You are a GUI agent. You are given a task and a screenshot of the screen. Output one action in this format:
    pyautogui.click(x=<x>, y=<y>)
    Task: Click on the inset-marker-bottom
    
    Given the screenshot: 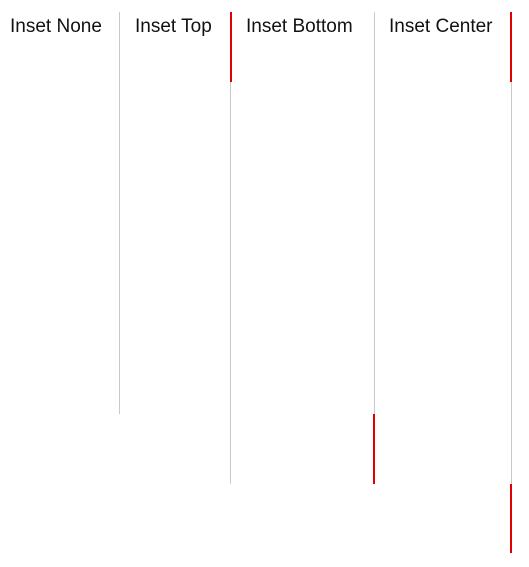 What is the action you would take?
    pyautogui.click(x=374, y=449)
    